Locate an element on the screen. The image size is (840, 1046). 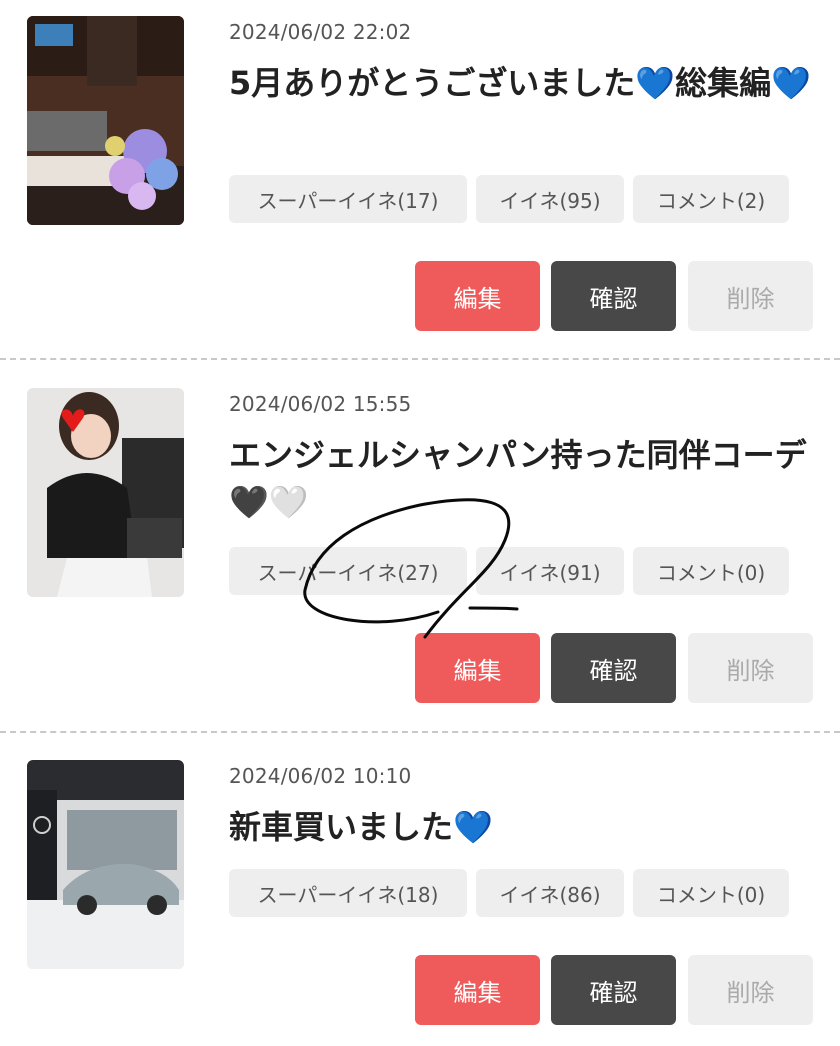
super-like-count: スーパーイイネ(18) is located at coordinates (348, 893).